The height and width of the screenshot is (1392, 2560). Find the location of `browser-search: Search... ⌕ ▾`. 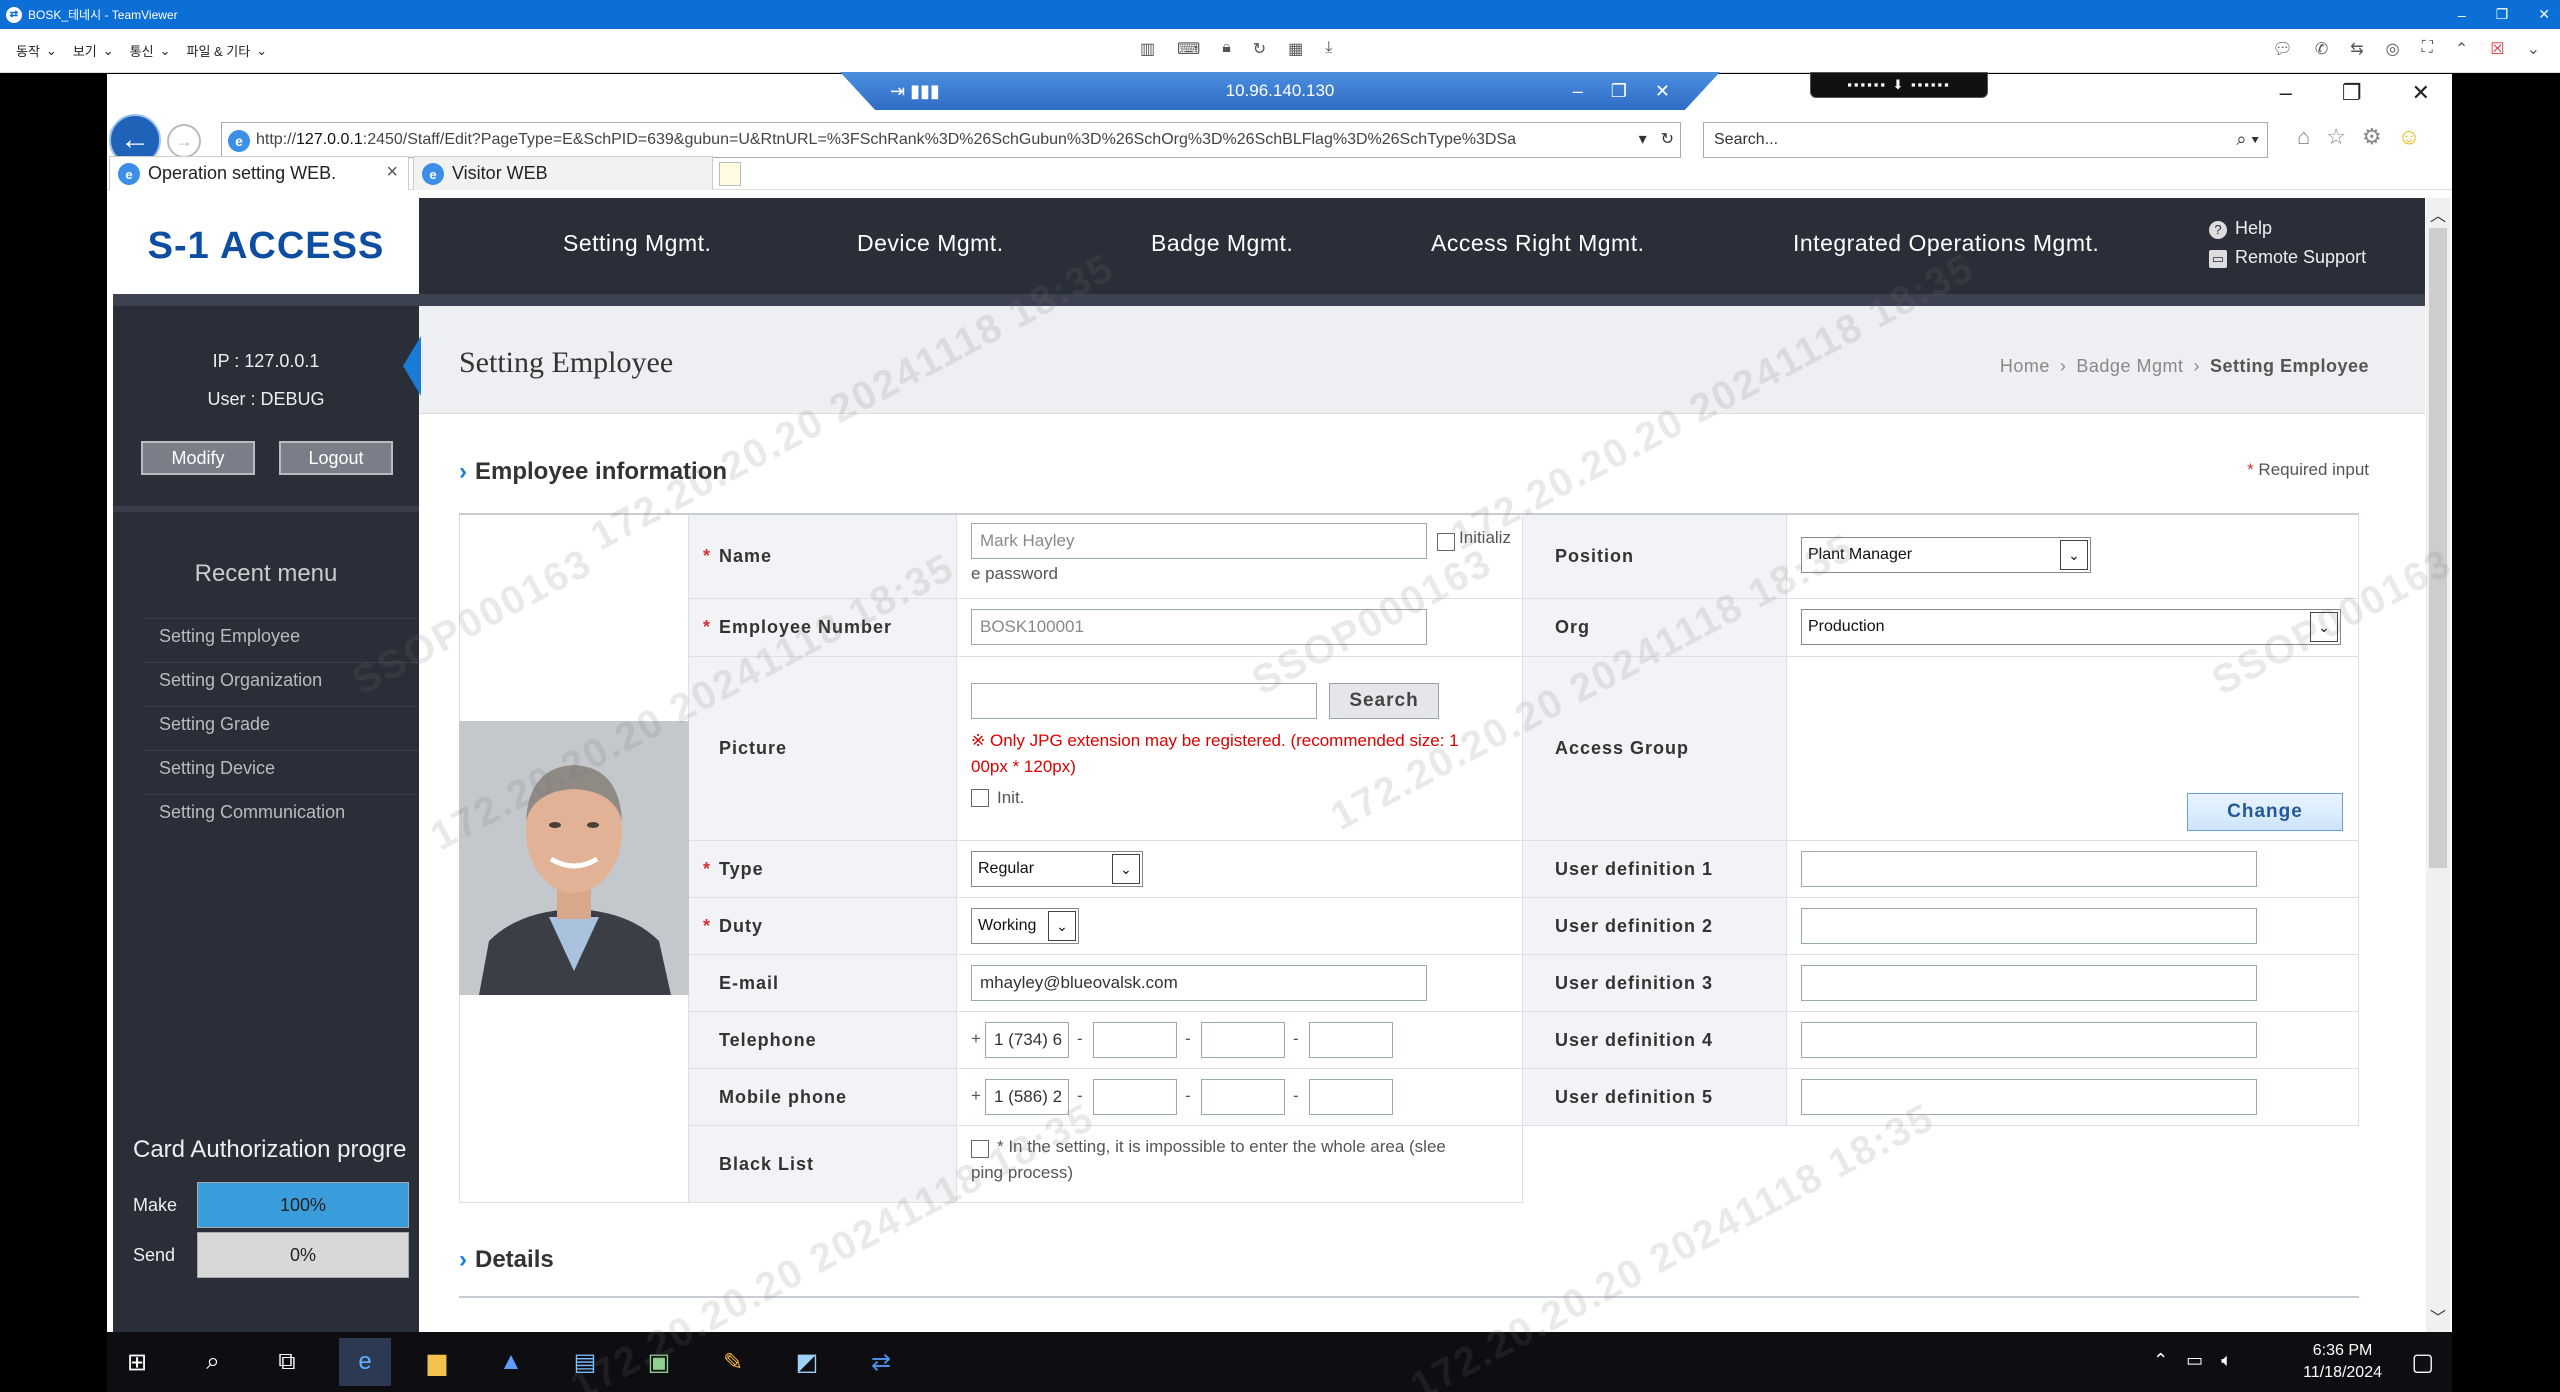

browser-search: Search... ⌕ ▾ is located at coordinates (1985, 140).